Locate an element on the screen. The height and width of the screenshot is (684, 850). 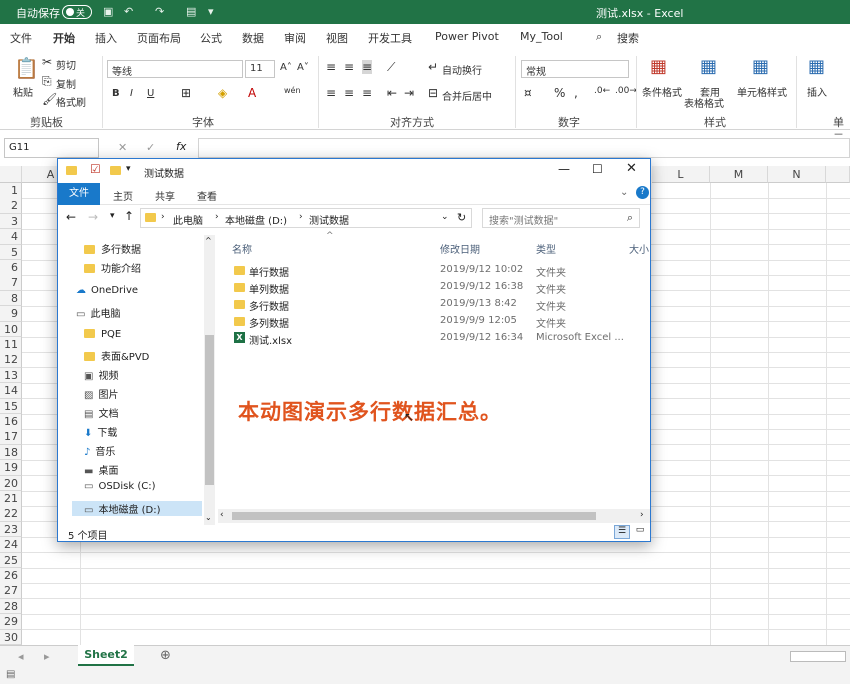
next-sheet-icon: ▸ is located at coordinates (47, 656).